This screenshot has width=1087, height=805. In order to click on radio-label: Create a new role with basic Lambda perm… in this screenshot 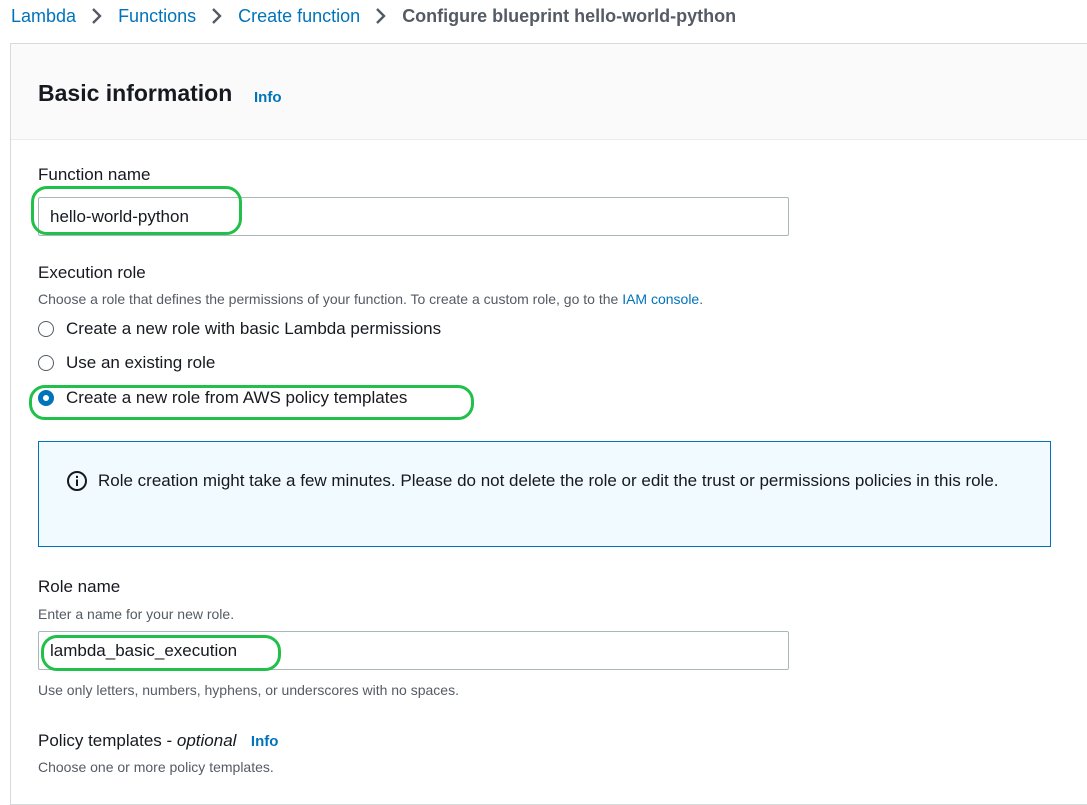, I will do `click(254, 328)`.